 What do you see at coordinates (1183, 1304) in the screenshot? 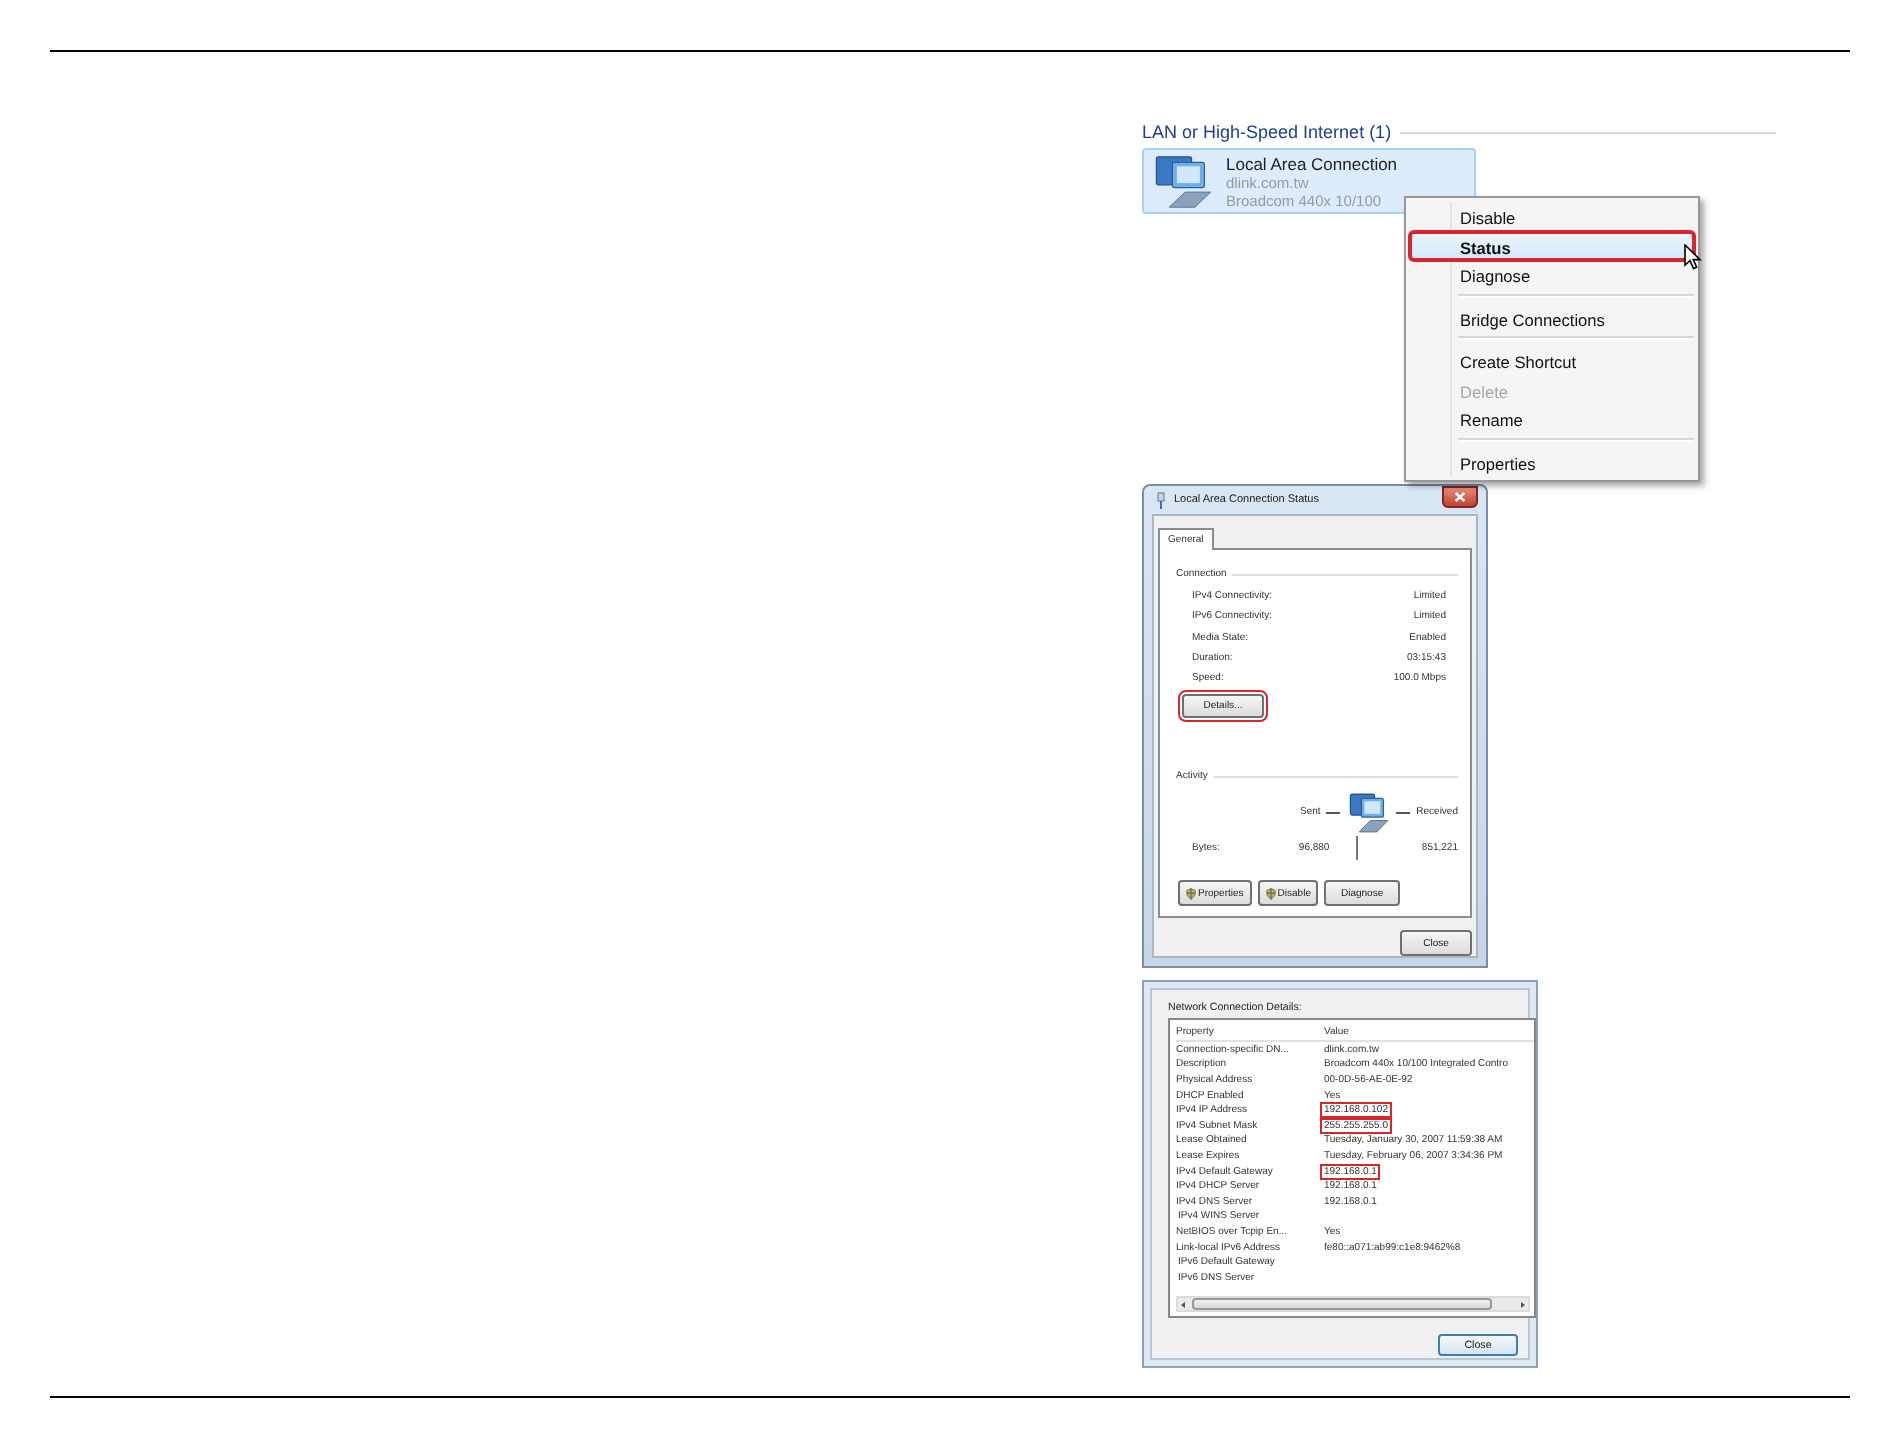
I see `scroll-left-icon` at bounding box center [1183, 1304].